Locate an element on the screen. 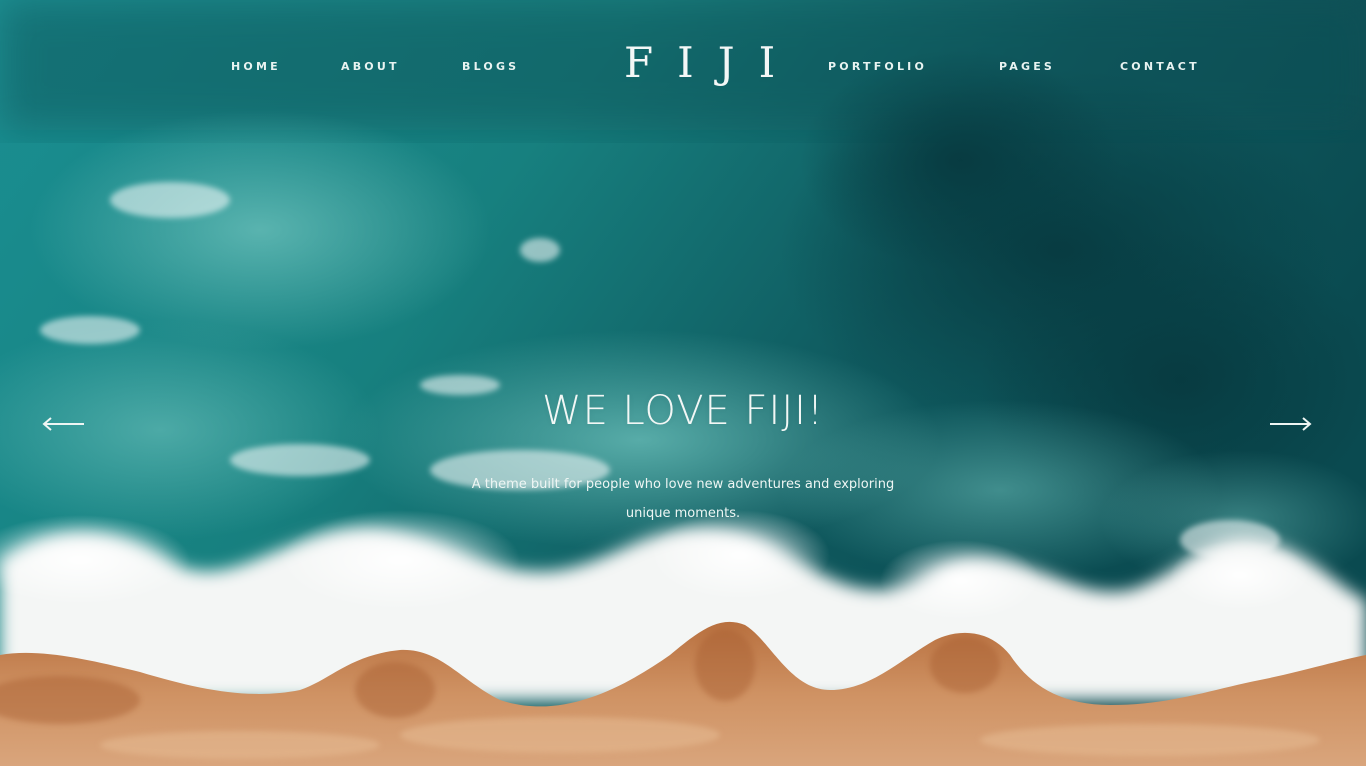 The height and width of the screenshot is (766, 1366). nav-item-about: ABOUT is located at coordinates (370, 66).